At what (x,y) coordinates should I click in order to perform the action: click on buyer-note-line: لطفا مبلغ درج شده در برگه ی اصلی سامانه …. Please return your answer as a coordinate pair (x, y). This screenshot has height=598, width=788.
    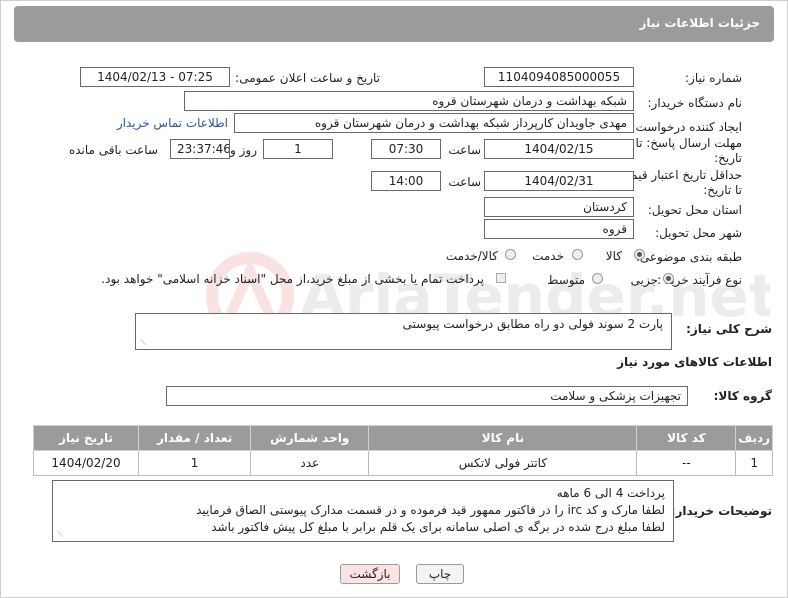
    Looking at the image, I should click on (438, 527).